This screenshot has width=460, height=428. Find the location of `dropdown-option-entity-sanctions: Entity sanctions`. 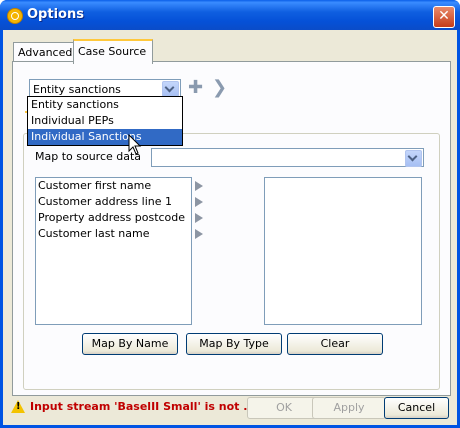

dropdown-option-entity-sanctions: Entity sanctions is located at coordinates (105, 105).